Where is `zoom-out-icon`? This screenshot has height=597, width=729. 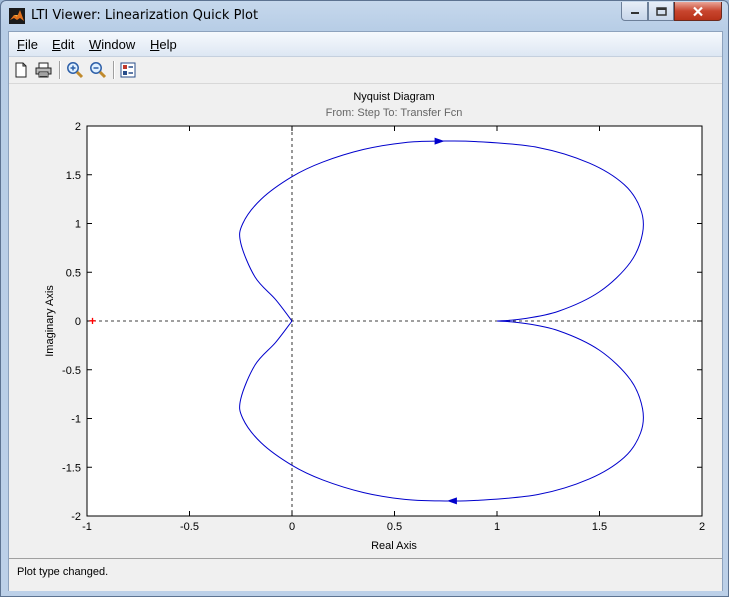 zoom-out-icon is located at coordinates (98, 70).